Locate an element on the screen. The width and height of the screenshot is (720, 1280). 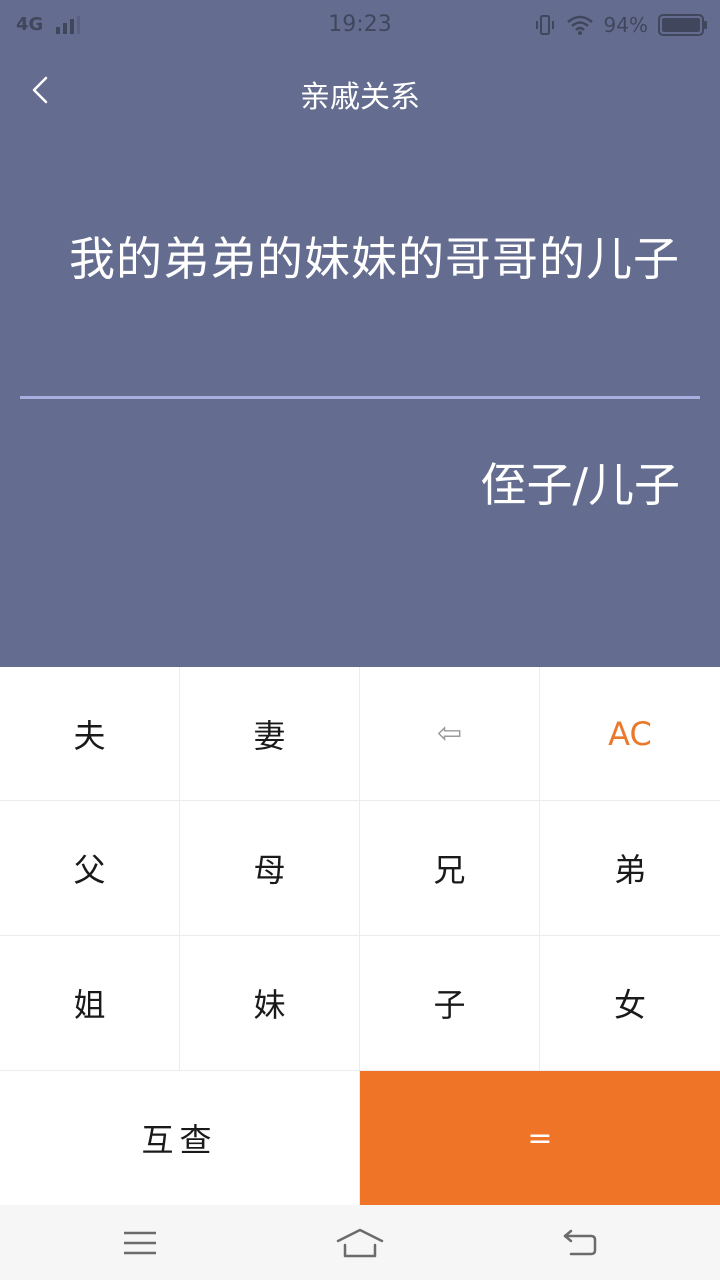
key-elder-sister: 姐 is located at coordinates (90, 1003).